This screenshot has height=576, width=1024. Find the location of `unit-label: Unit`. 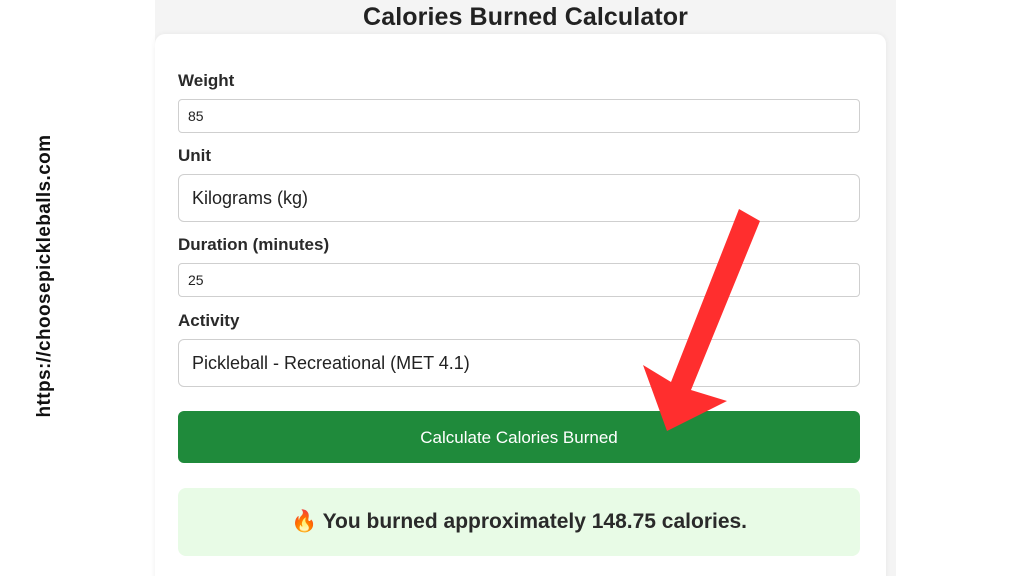

unit-label: Unit is located at coordinates (195, 155).